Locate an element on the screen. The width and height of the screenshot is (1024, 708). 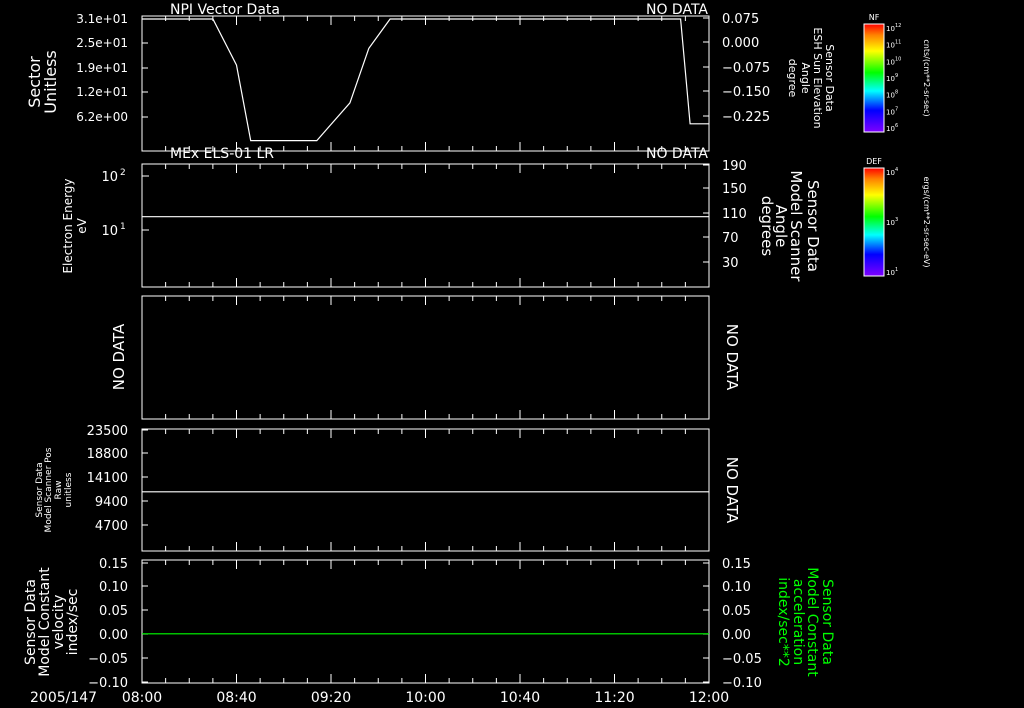
y2-tick-label: 0.15 is located at coordinates (736, 564).